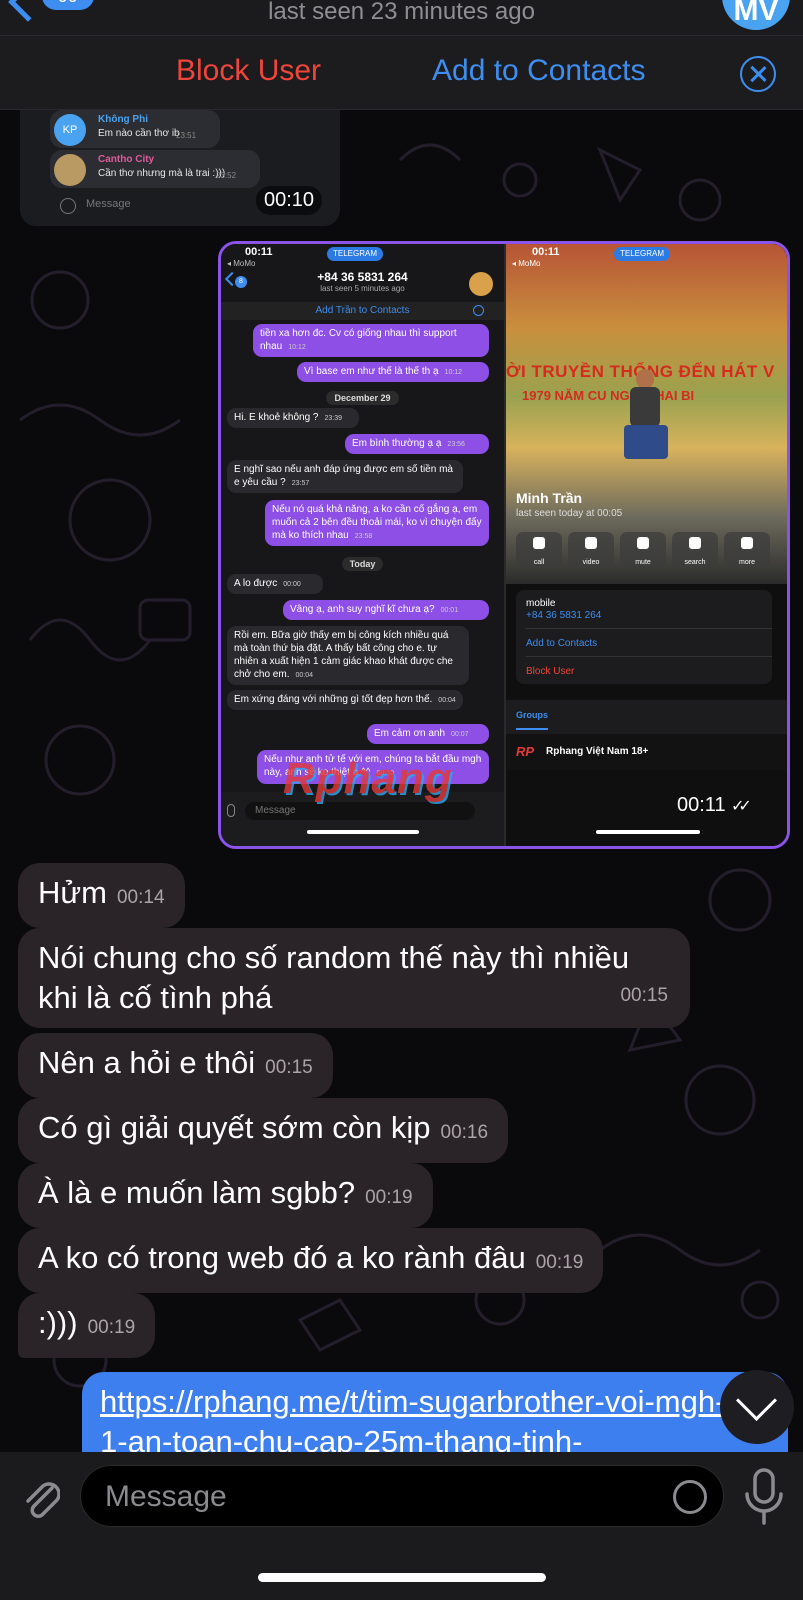 Image resolution: width=803 pixels, height=1600 pixels. Describe the element at coordinates (186, 135) in the screenshot. I see `message-time: 23:51` at that location.